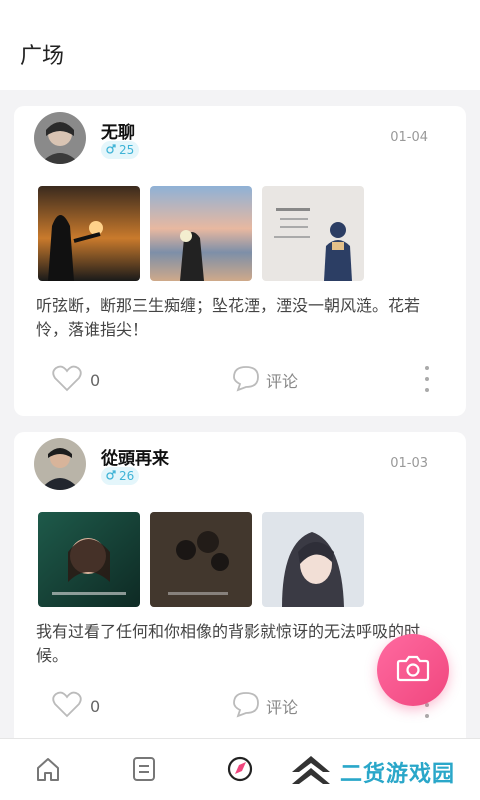  What do you see at coordinates (409, 137) in the screenshot?
I see `post-date: 01-04` at bounding box center [409, 137].